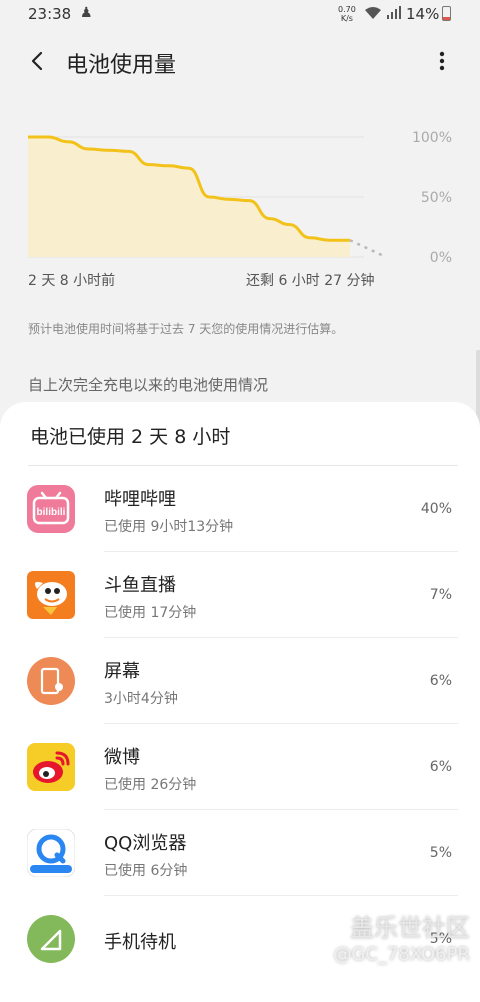 The height and width of the screenshot is (1002, 480). Describe the element at coordinates (394, 12) in the screenshot. I see `signal-icon` at that location.